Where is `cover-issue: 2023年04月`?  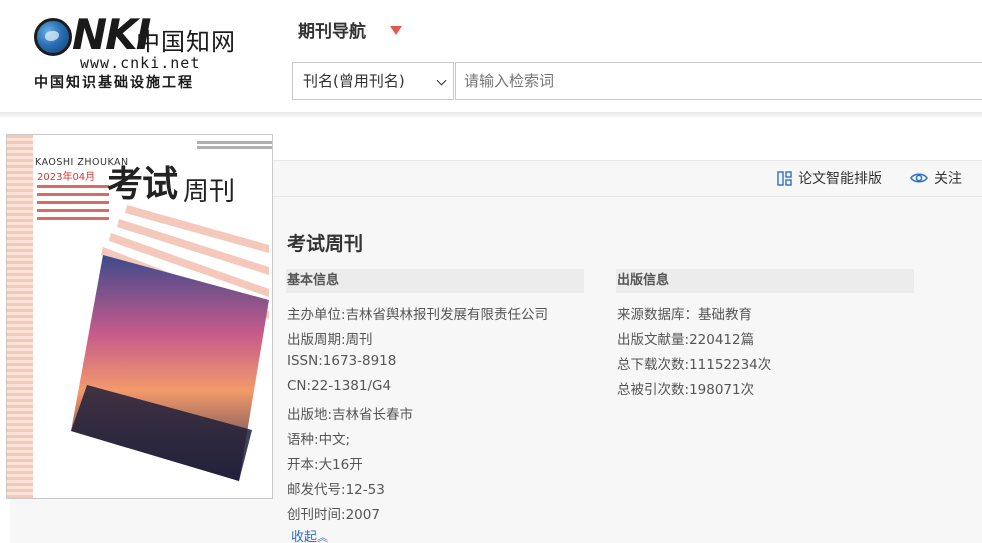
cover-issue: 2023年04月 is located at coordinates (66, 177).